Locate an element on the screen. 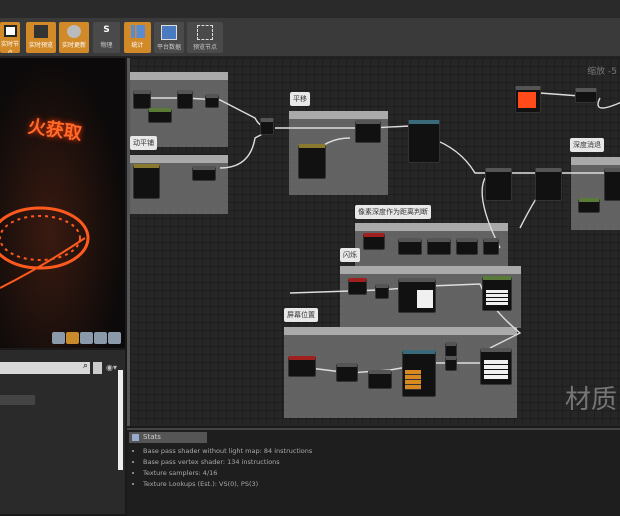  search-icon: ⌕ is located at coordinates (85, 366).